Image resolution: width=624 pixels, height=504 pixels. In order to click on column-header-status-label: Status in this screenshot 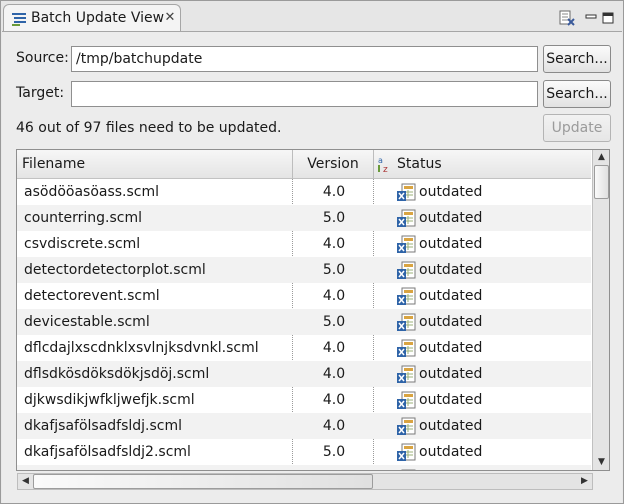, I will do `click(419, 164)`.